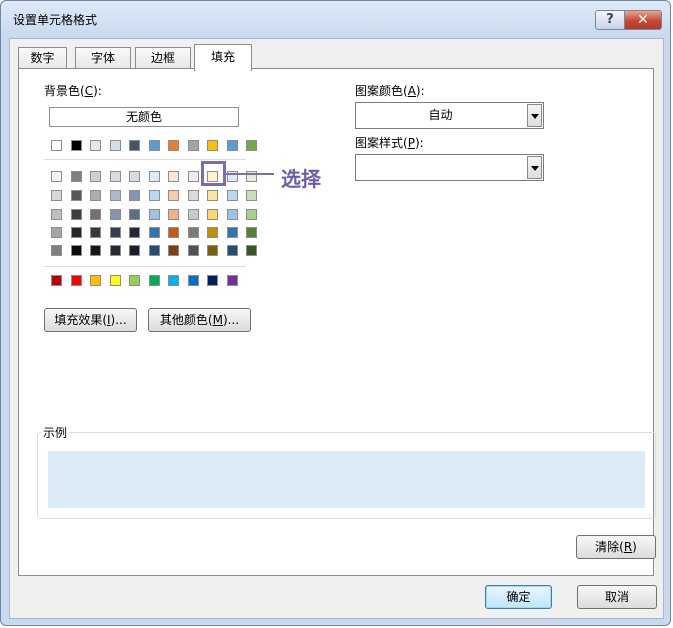  What do you see at coordinates (145, 266) in the screenshot?
I see `palette-separator` at bounding box center [145, 266].